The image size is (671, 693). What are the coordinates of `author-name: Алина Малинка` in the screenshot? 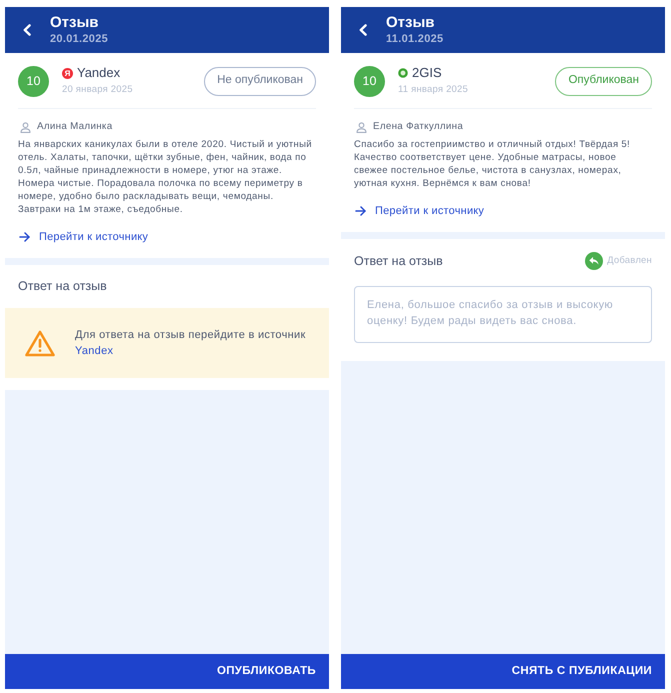 It's located at (74, 127).